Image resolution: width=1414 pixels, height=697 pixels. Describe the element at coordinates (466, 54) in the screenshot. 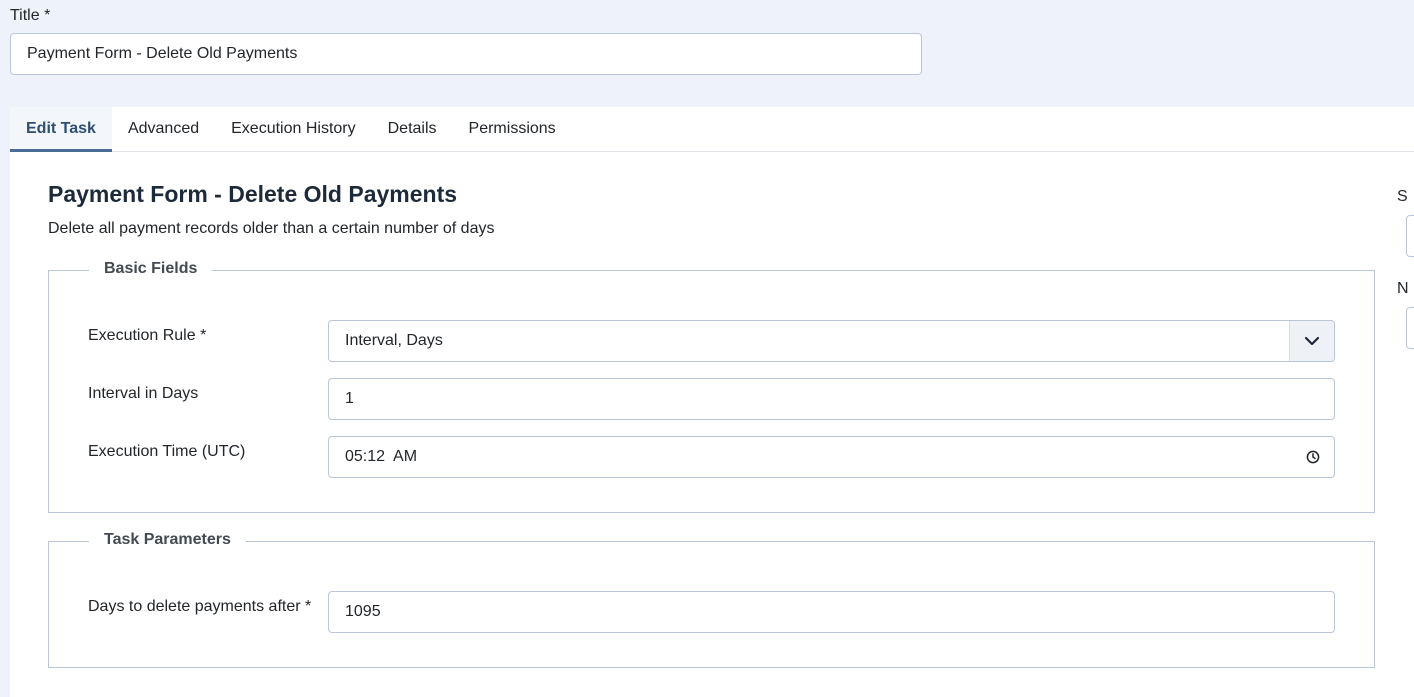

I see `title-input: Payment Form - Delete Old Payments` at that location.